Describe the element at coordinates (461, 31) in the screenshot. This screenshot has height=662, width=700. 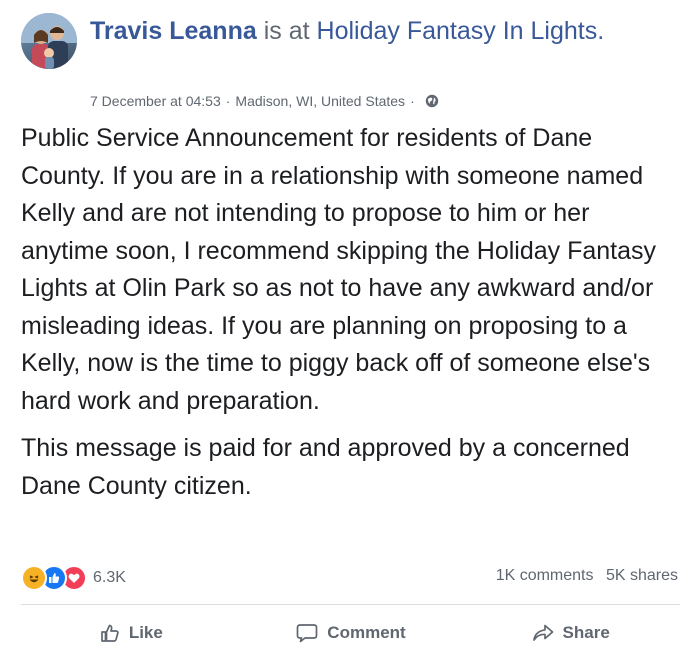
I see `place-link: Holiday Fantasy In Lights.` at that location.